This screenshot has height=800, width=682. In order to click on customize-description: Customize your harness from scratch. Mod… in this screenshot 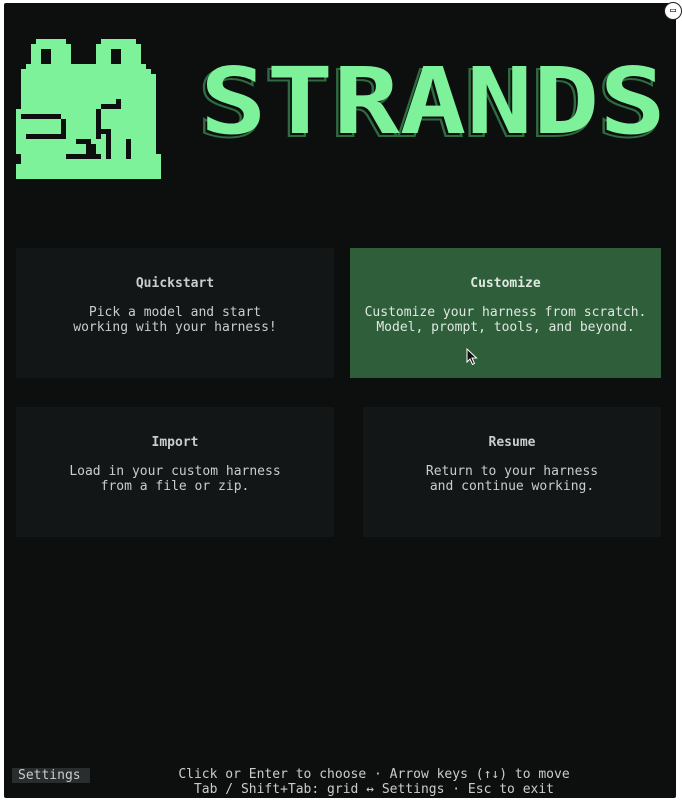, I will do `click(505, 320)`.